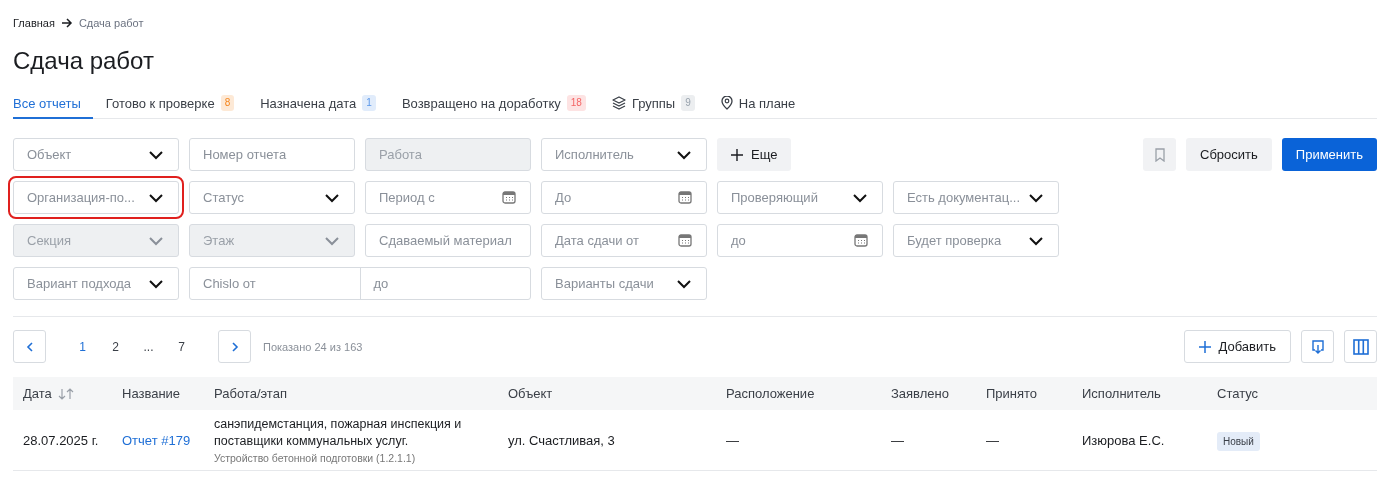  I want to click on status-badge: Новый, so click(1238, 441).